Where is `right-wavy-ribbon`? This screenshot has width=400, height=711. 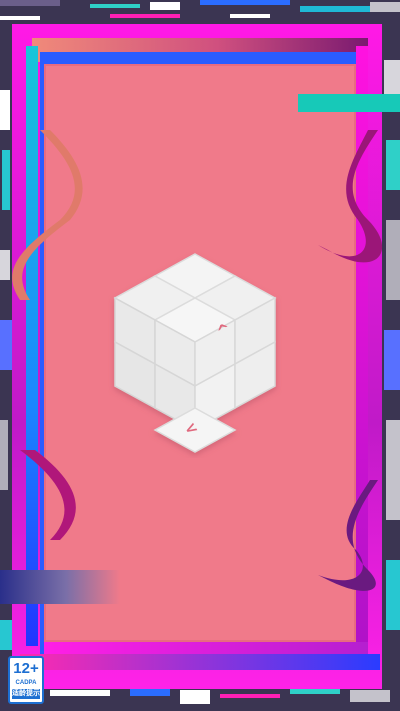 right-wavy-ribbon is located at coordinates (350, 360).